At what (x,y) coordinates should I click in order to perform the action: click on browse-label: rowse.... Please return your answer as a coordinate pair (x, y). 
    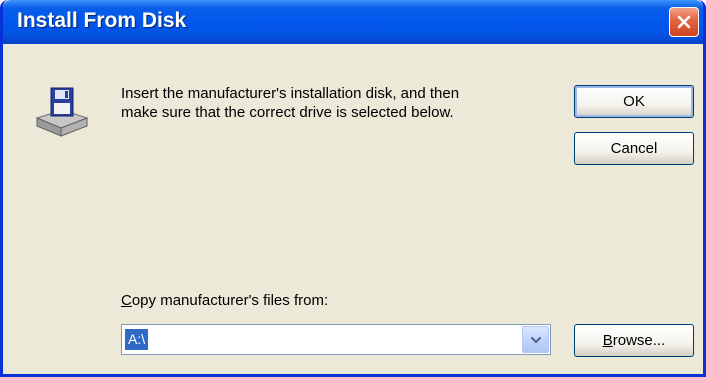
    Looking at the image, I should click on (639, 340).